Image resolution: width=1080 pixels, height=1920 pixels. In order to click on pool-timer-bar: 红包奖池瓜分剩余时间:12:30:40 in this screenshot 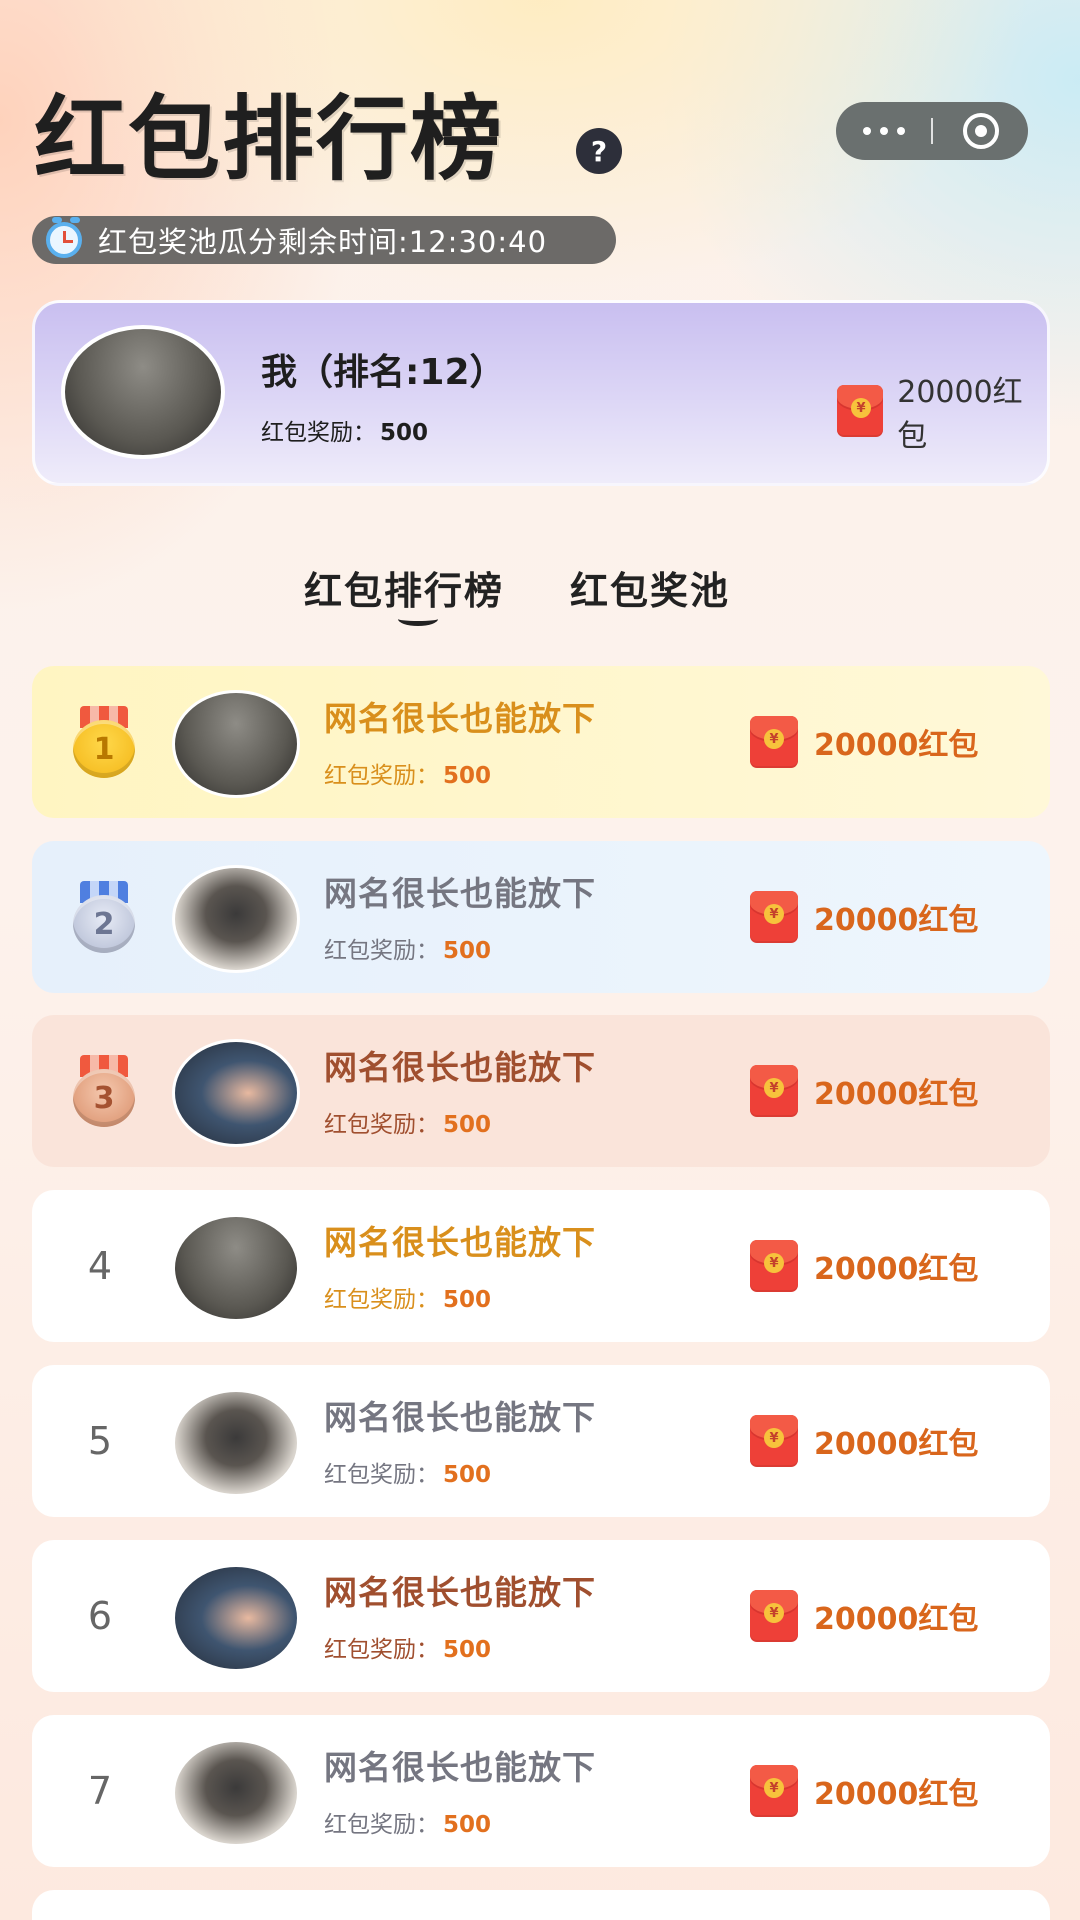, I will do `click(324, 240)`.